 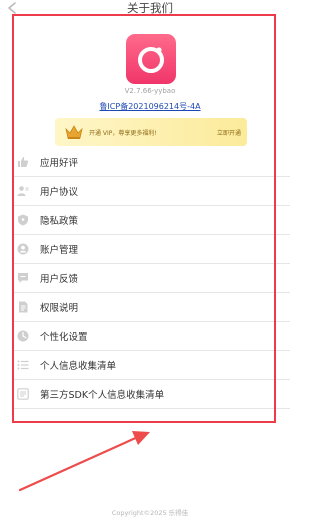 What do you see at coordinates (59, 250) in the screenshot?
I see `menu-item-label: 账户管理` at bounding box center [59, 250].